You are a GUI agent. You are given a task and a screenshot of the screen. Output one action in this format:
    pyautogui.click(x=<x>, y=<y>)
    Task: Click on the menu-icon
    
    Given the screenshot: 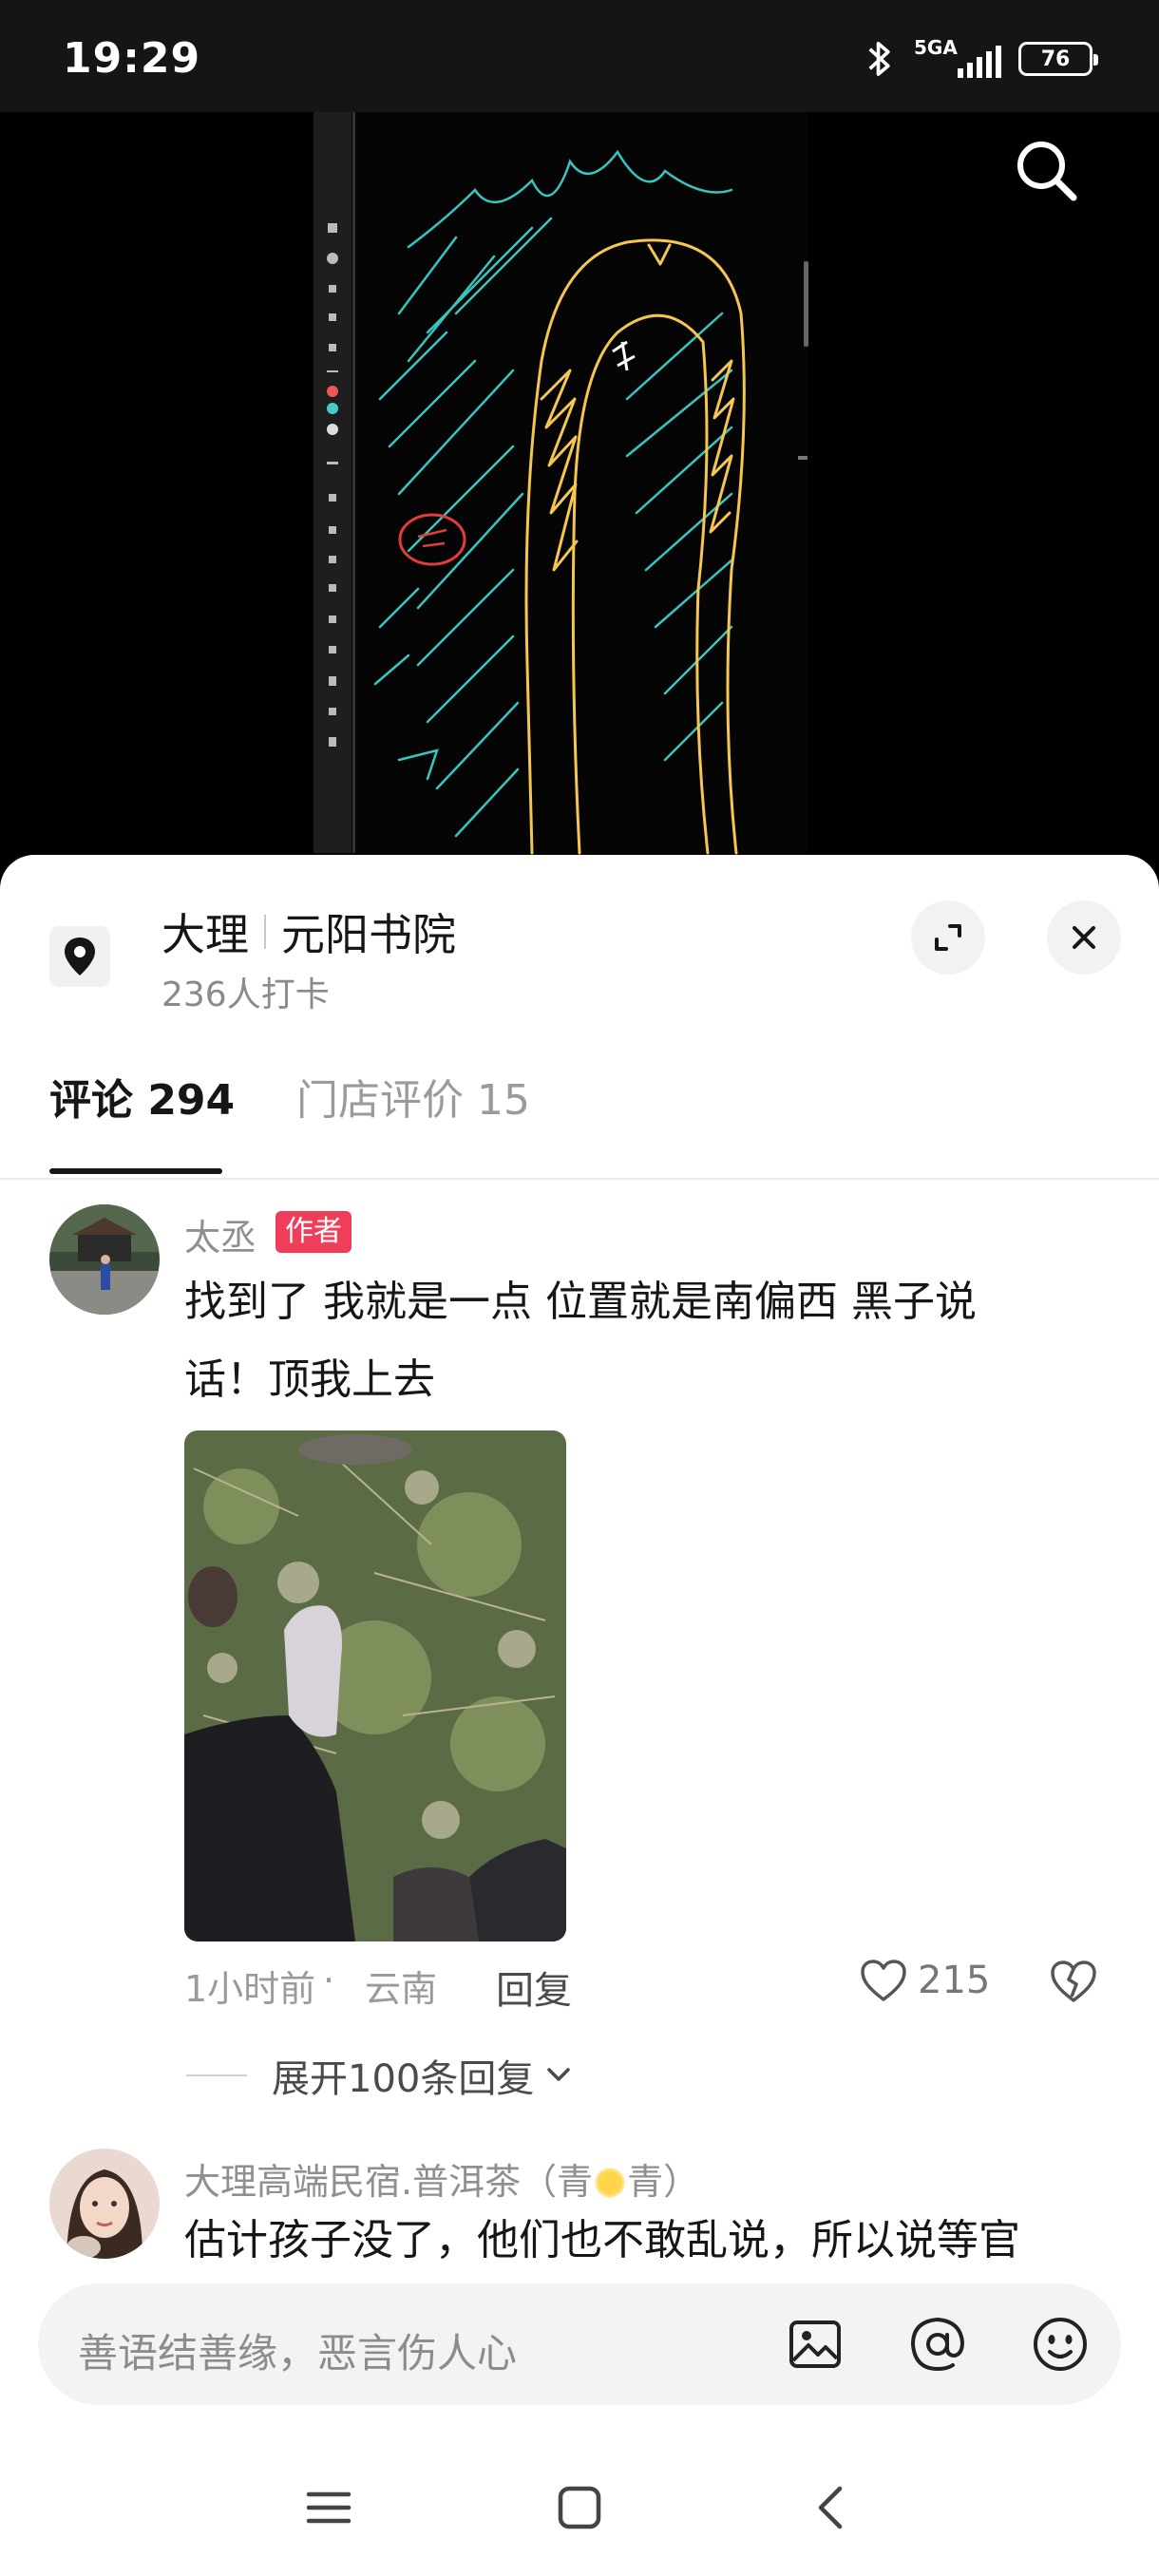 What is the action you would take?
    pyautogui.click(x=329, y=2507)
    